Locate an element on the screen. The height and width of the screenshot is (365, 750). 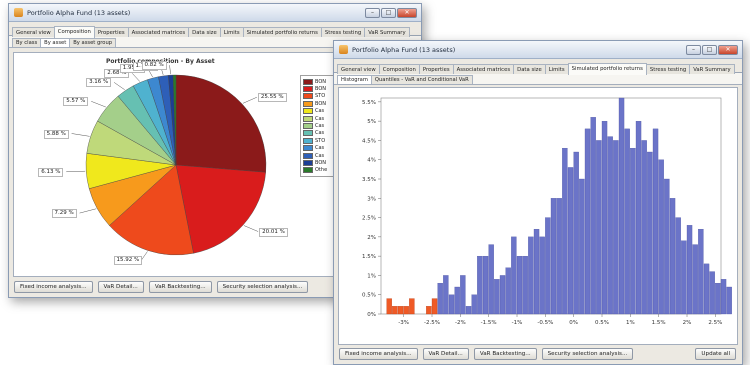
subtab-quantiles-var: Quantiles - VaR and Conditional VaR is located at coordinates (421, 79).